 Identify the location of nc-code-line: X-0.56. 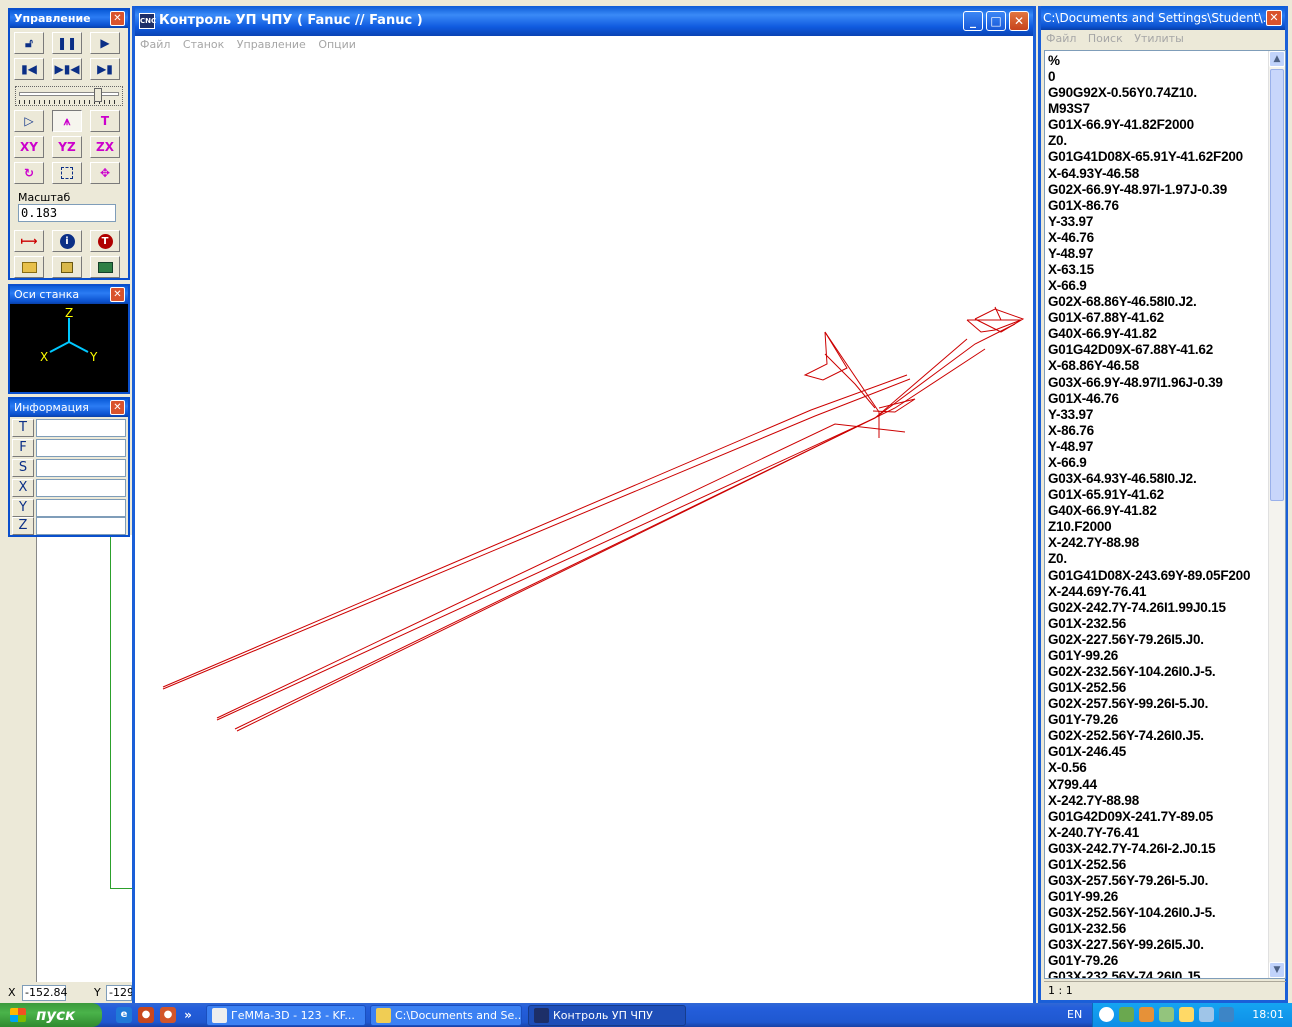
(1159, 768).